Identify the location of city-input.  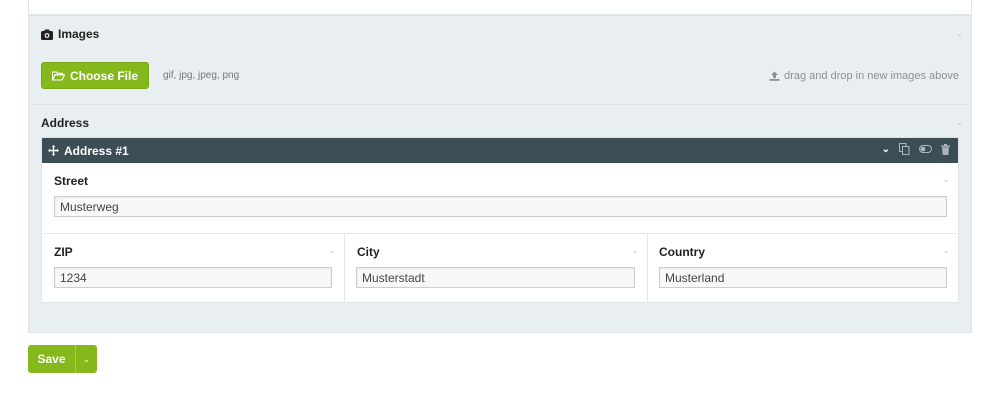
(495, 277).